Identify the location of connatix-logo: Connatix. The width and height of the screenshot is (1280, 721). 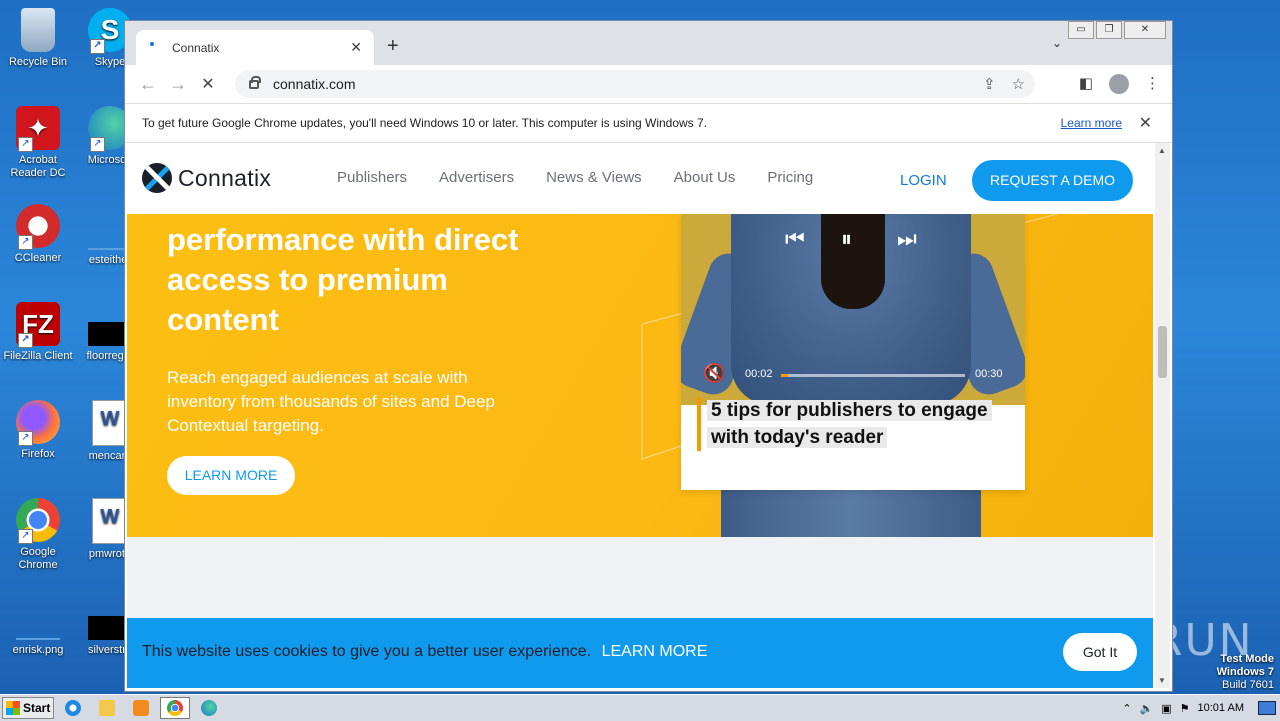
(206, 178).